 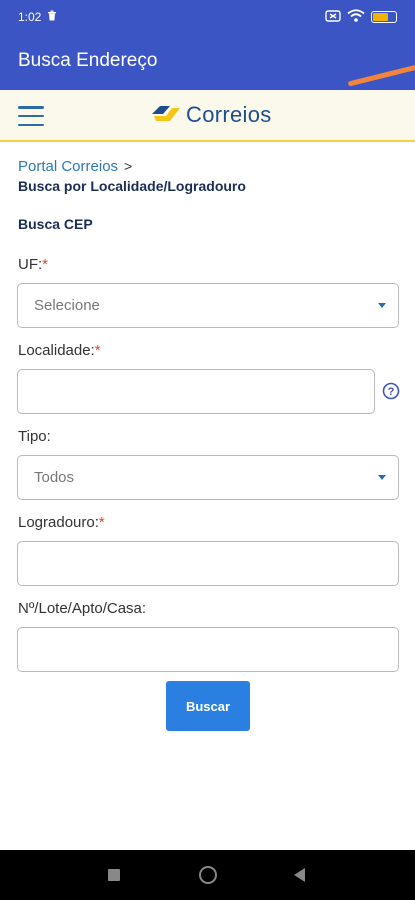 I want to click on back-icon, so click(x=299, y=875).